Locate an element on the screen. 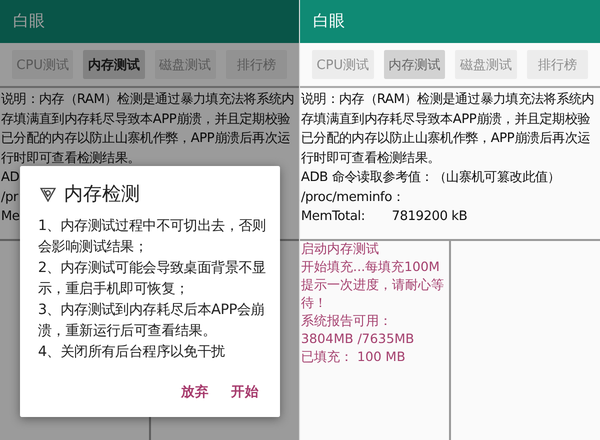 This screenshot has height=440, width=600. log-line: 启动内存测试 is located at coordinates (340, 249).